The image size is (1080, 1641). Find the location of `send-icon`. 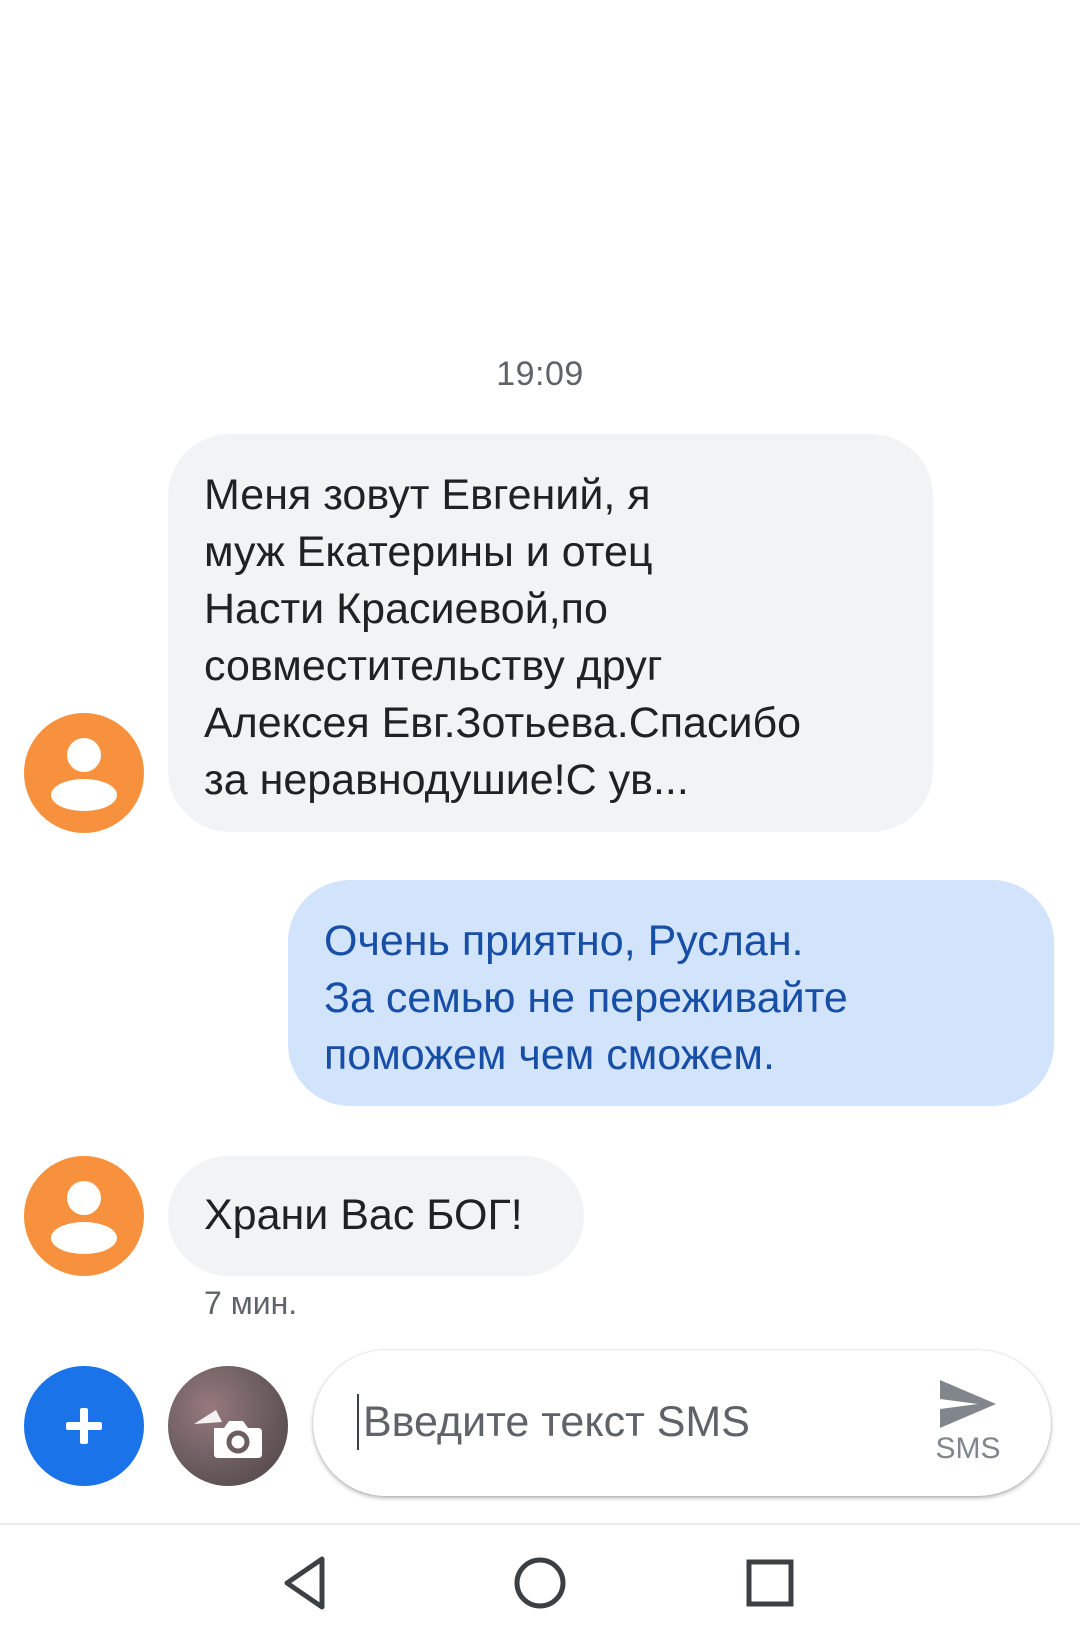

send-icon is located at coordinates (968, 1404).